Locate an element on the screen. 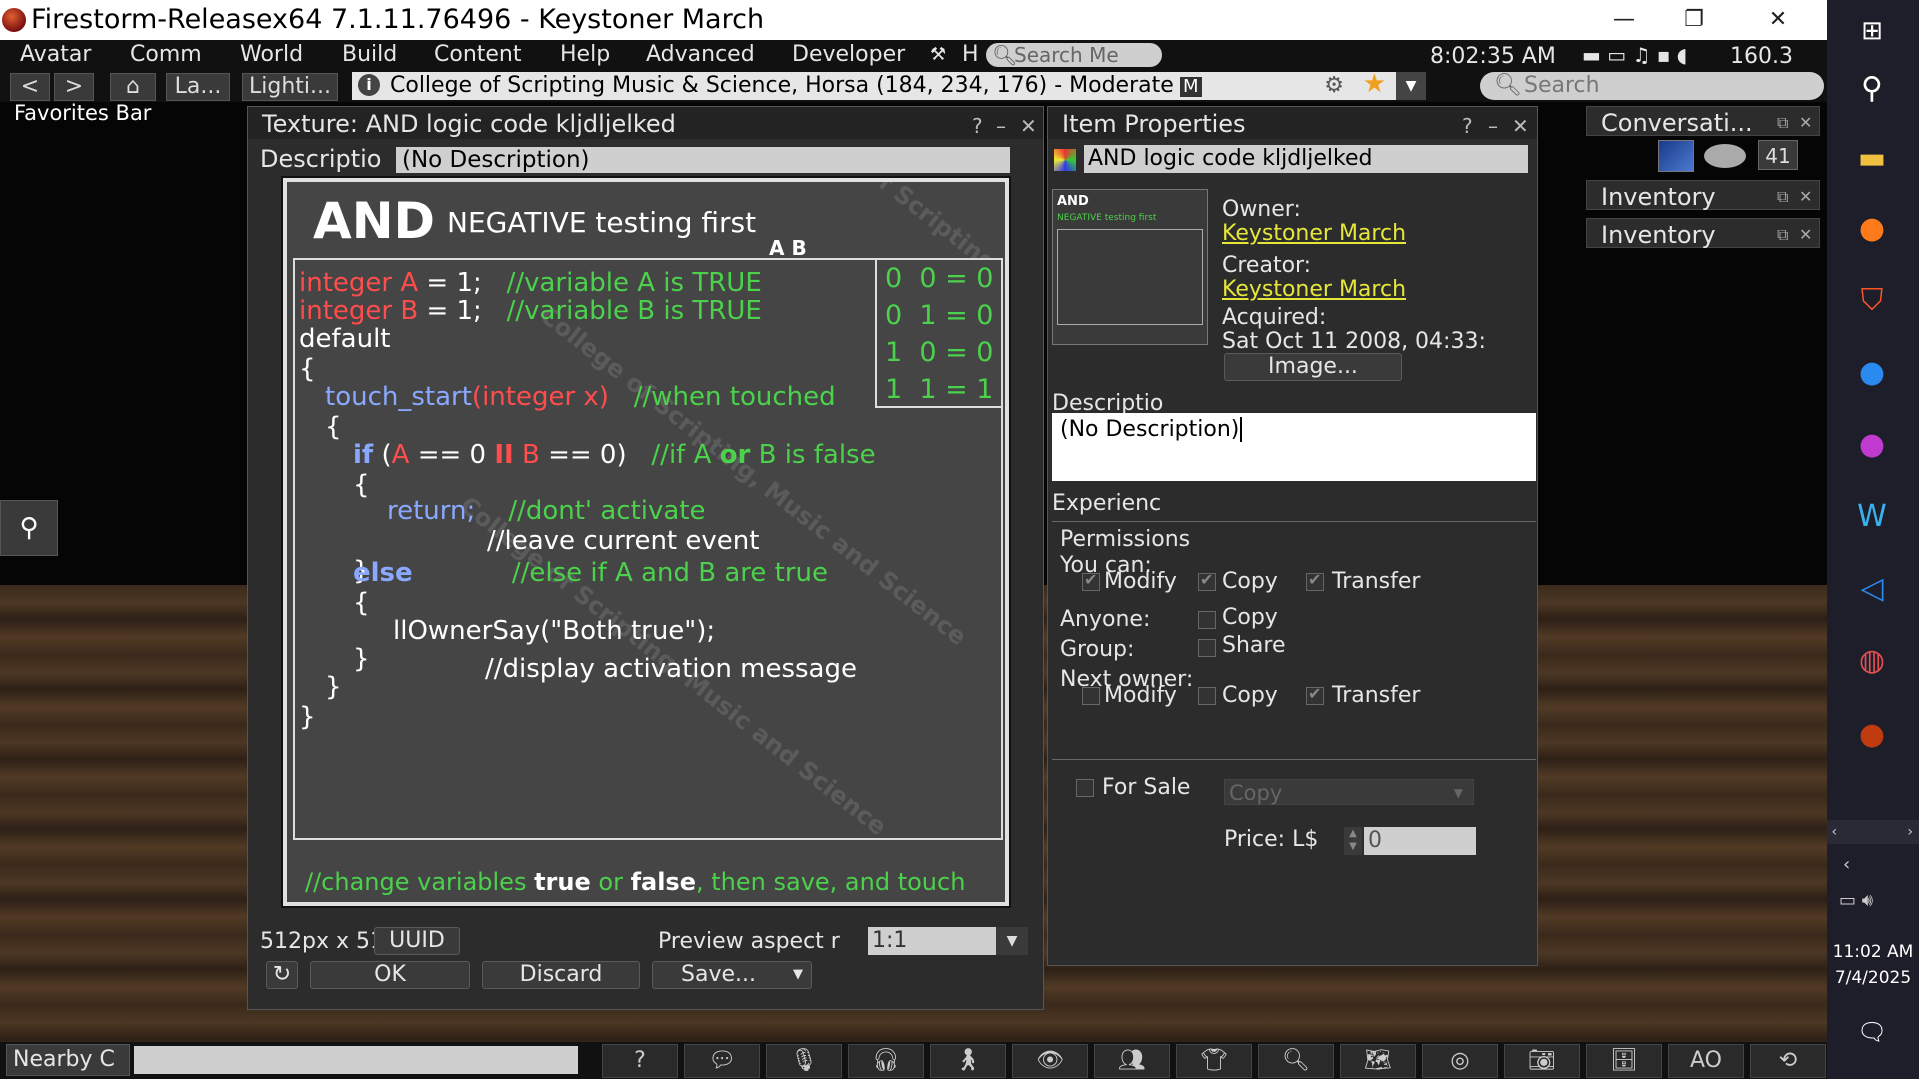  inventory-panel-1: Inventory ⧉ ✕ is located at coordinates (1703, 196).